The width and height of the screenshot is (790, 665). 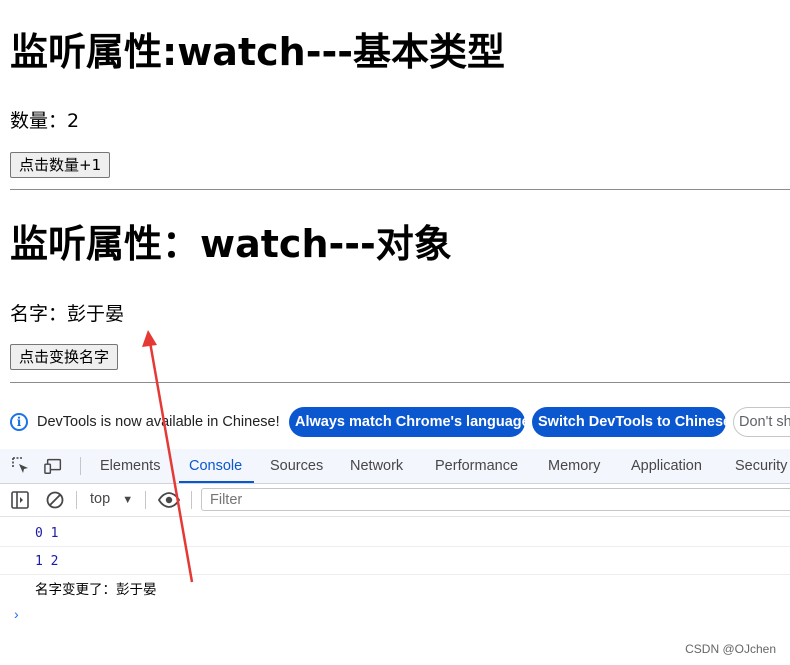 I want to click on console-toolbar: top ▼, so click(x=395, y=500).